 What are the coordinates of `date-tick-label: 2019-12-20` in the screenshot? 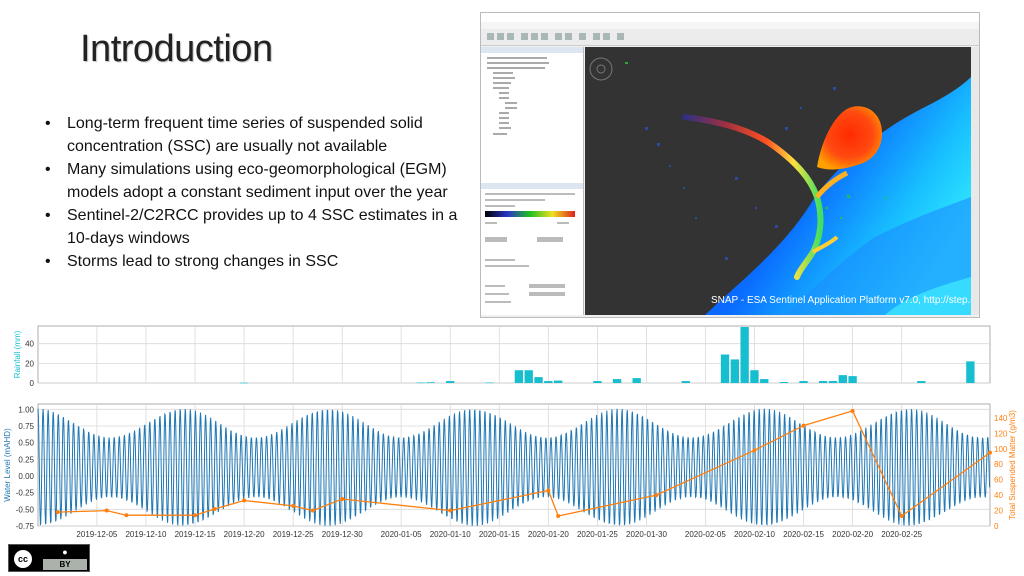 It's located at (244, 534).